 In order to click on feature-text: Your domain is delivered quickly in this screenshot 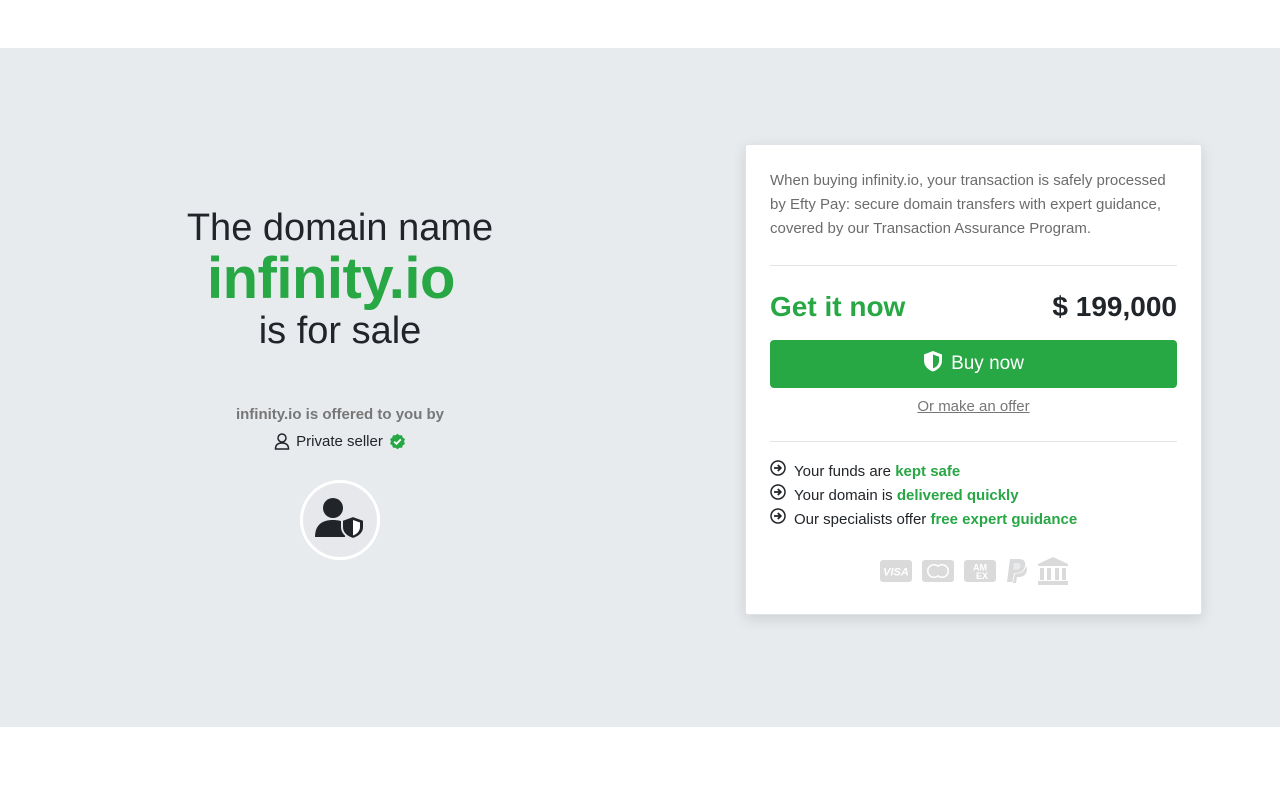, I will do `click(906, 496)`.